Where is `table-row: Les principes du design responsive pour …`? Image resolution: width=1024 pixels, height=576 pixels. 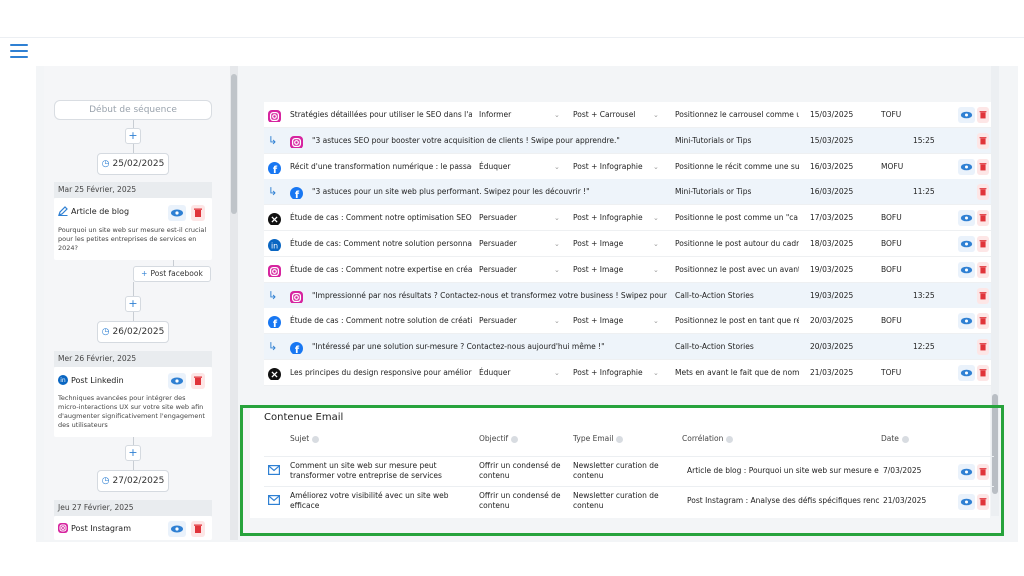
table-row: Les principes du design responsive pour … is located at coordinates (630, 373).